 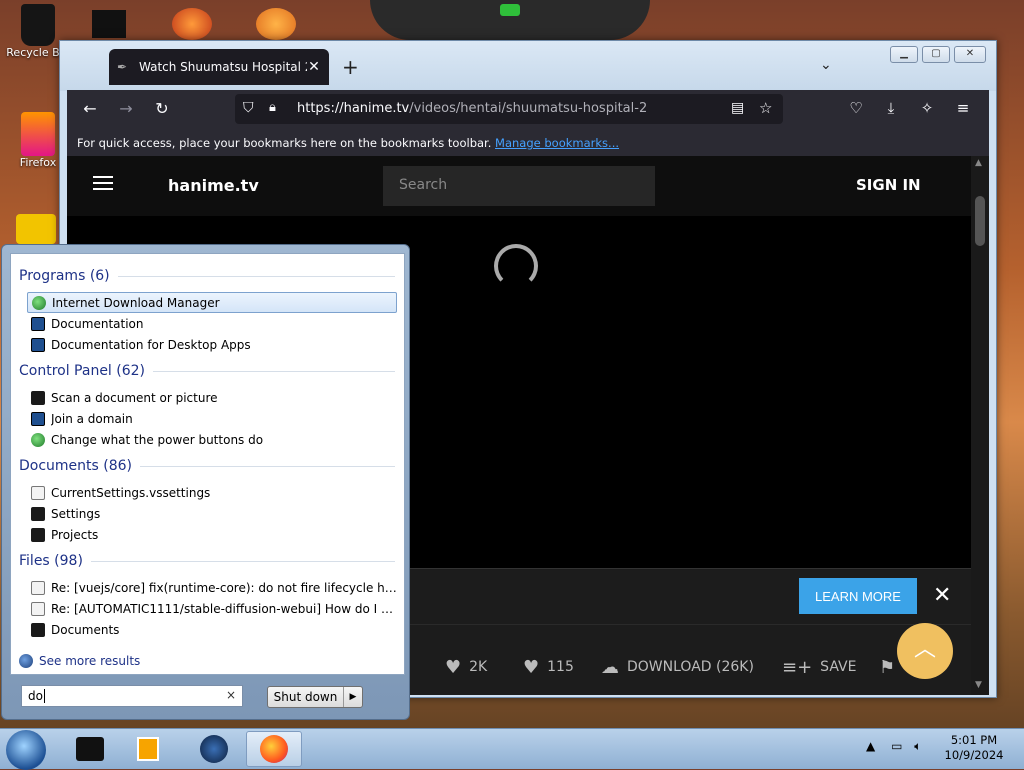 What do you see at coordinates (38, 608) in the screenshot?
I see `email-icon` at bounding box center [38, 608].